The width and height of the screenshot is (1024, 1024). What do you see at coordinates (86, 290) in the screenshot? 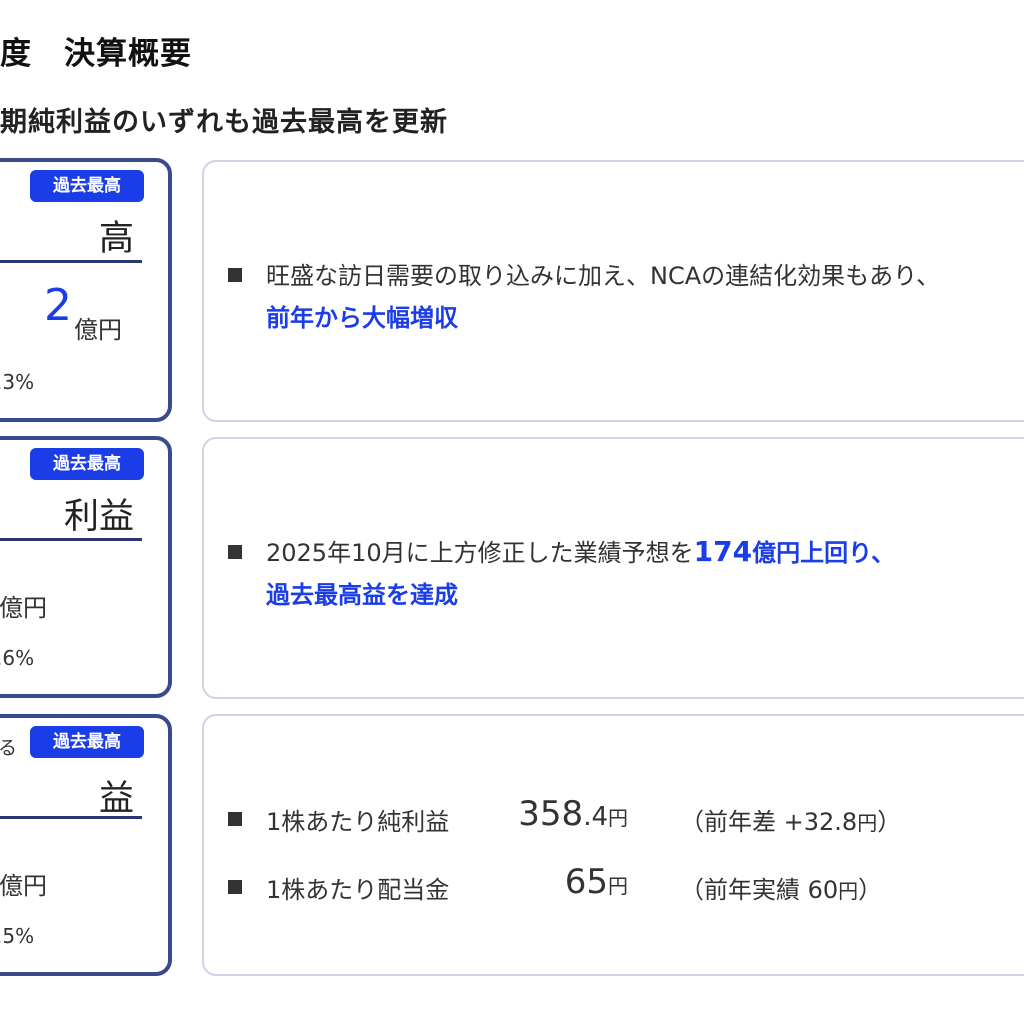
I see `revenue-card: 過去最高 高 2 億円 .3%` at bounding box center [86, 290].